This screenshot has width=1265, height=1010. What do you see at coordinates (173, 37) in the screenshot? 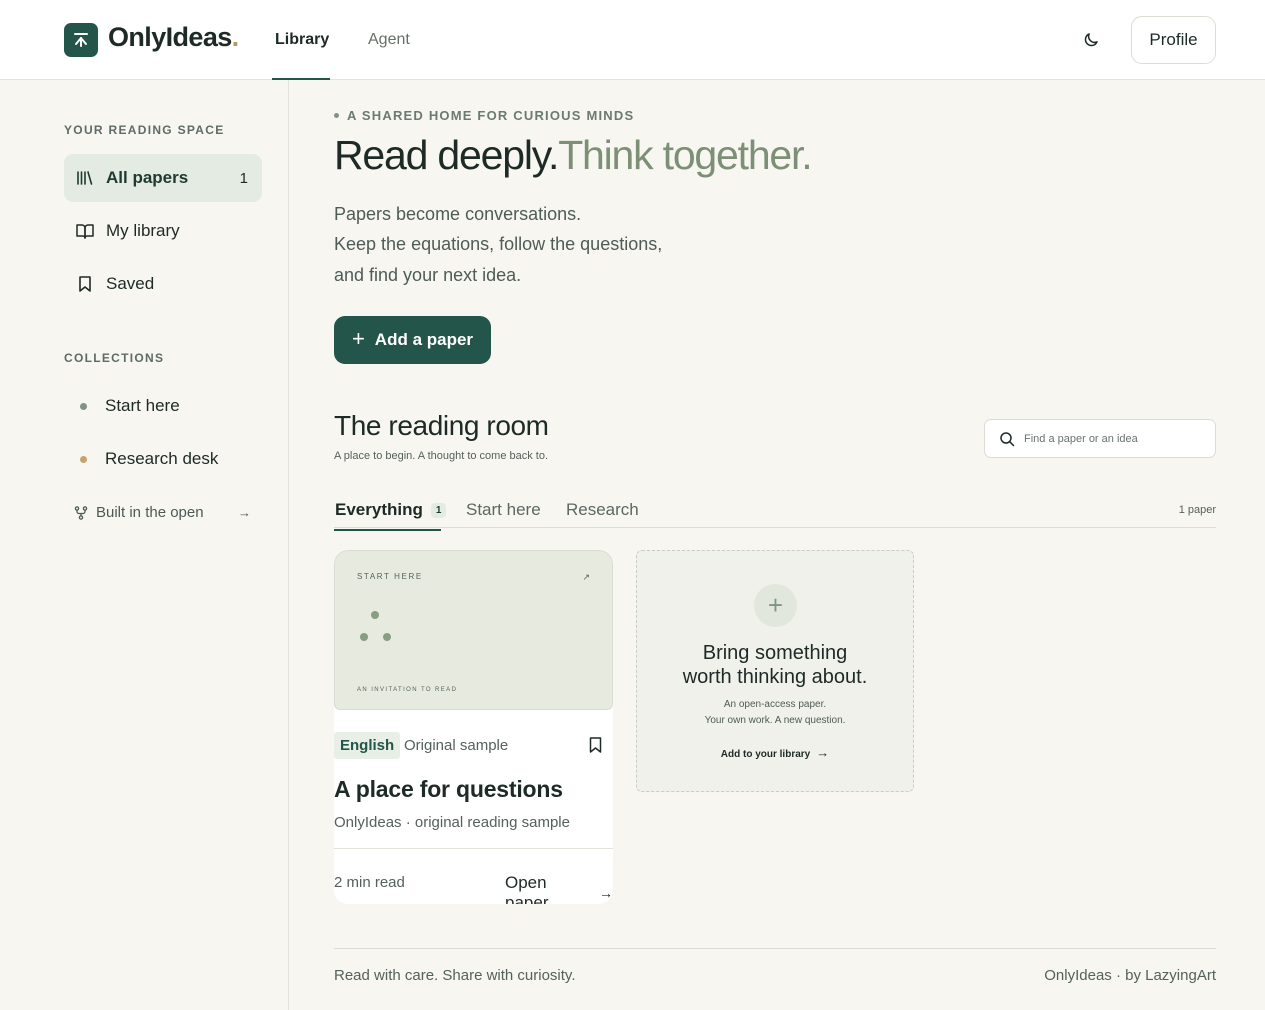
I see `brand-name: OnlyIdeas.` at bounding box center [173, 37].